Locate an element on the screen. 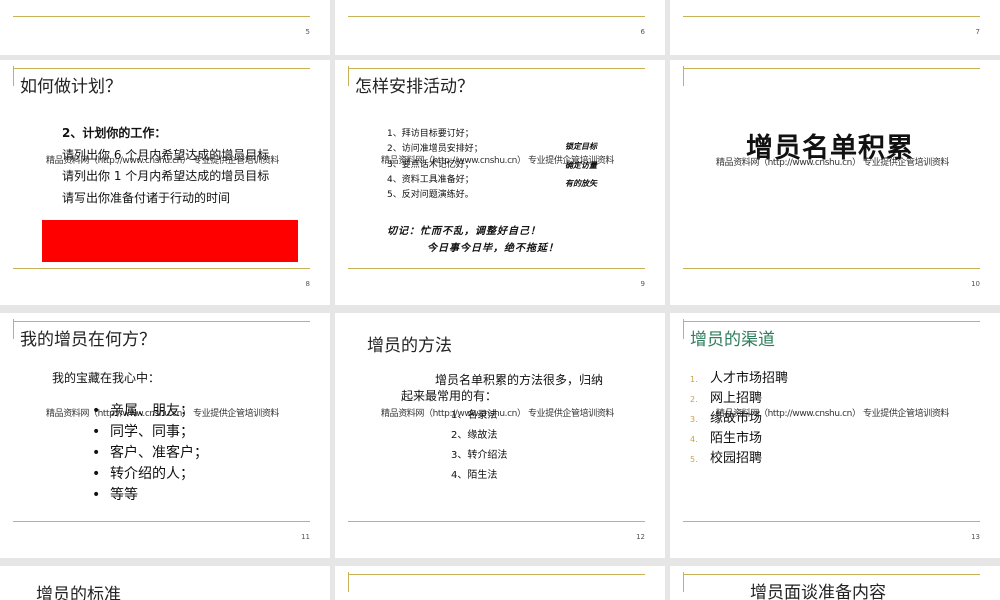 The image size is (1000, 600). text-line: 请写出你准备付诸于行动的时间 is located at coordinates (146, 198).